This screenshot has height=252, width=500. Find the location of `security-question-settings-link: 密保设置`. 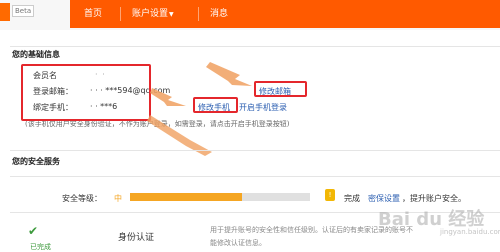

security-question-settings-link: 密保设置 is located at coordinates (384, 198).